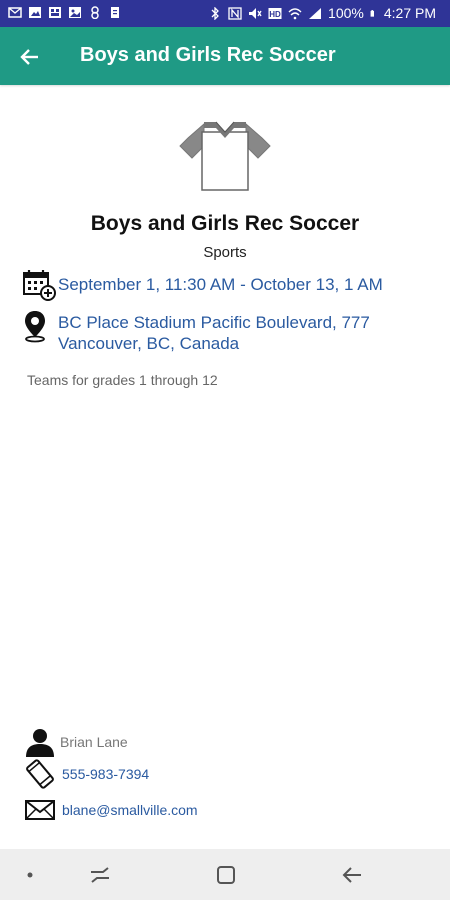 This screenshot has width=450, height=900. I want to click on event-category: Sports, so click(225, 252).